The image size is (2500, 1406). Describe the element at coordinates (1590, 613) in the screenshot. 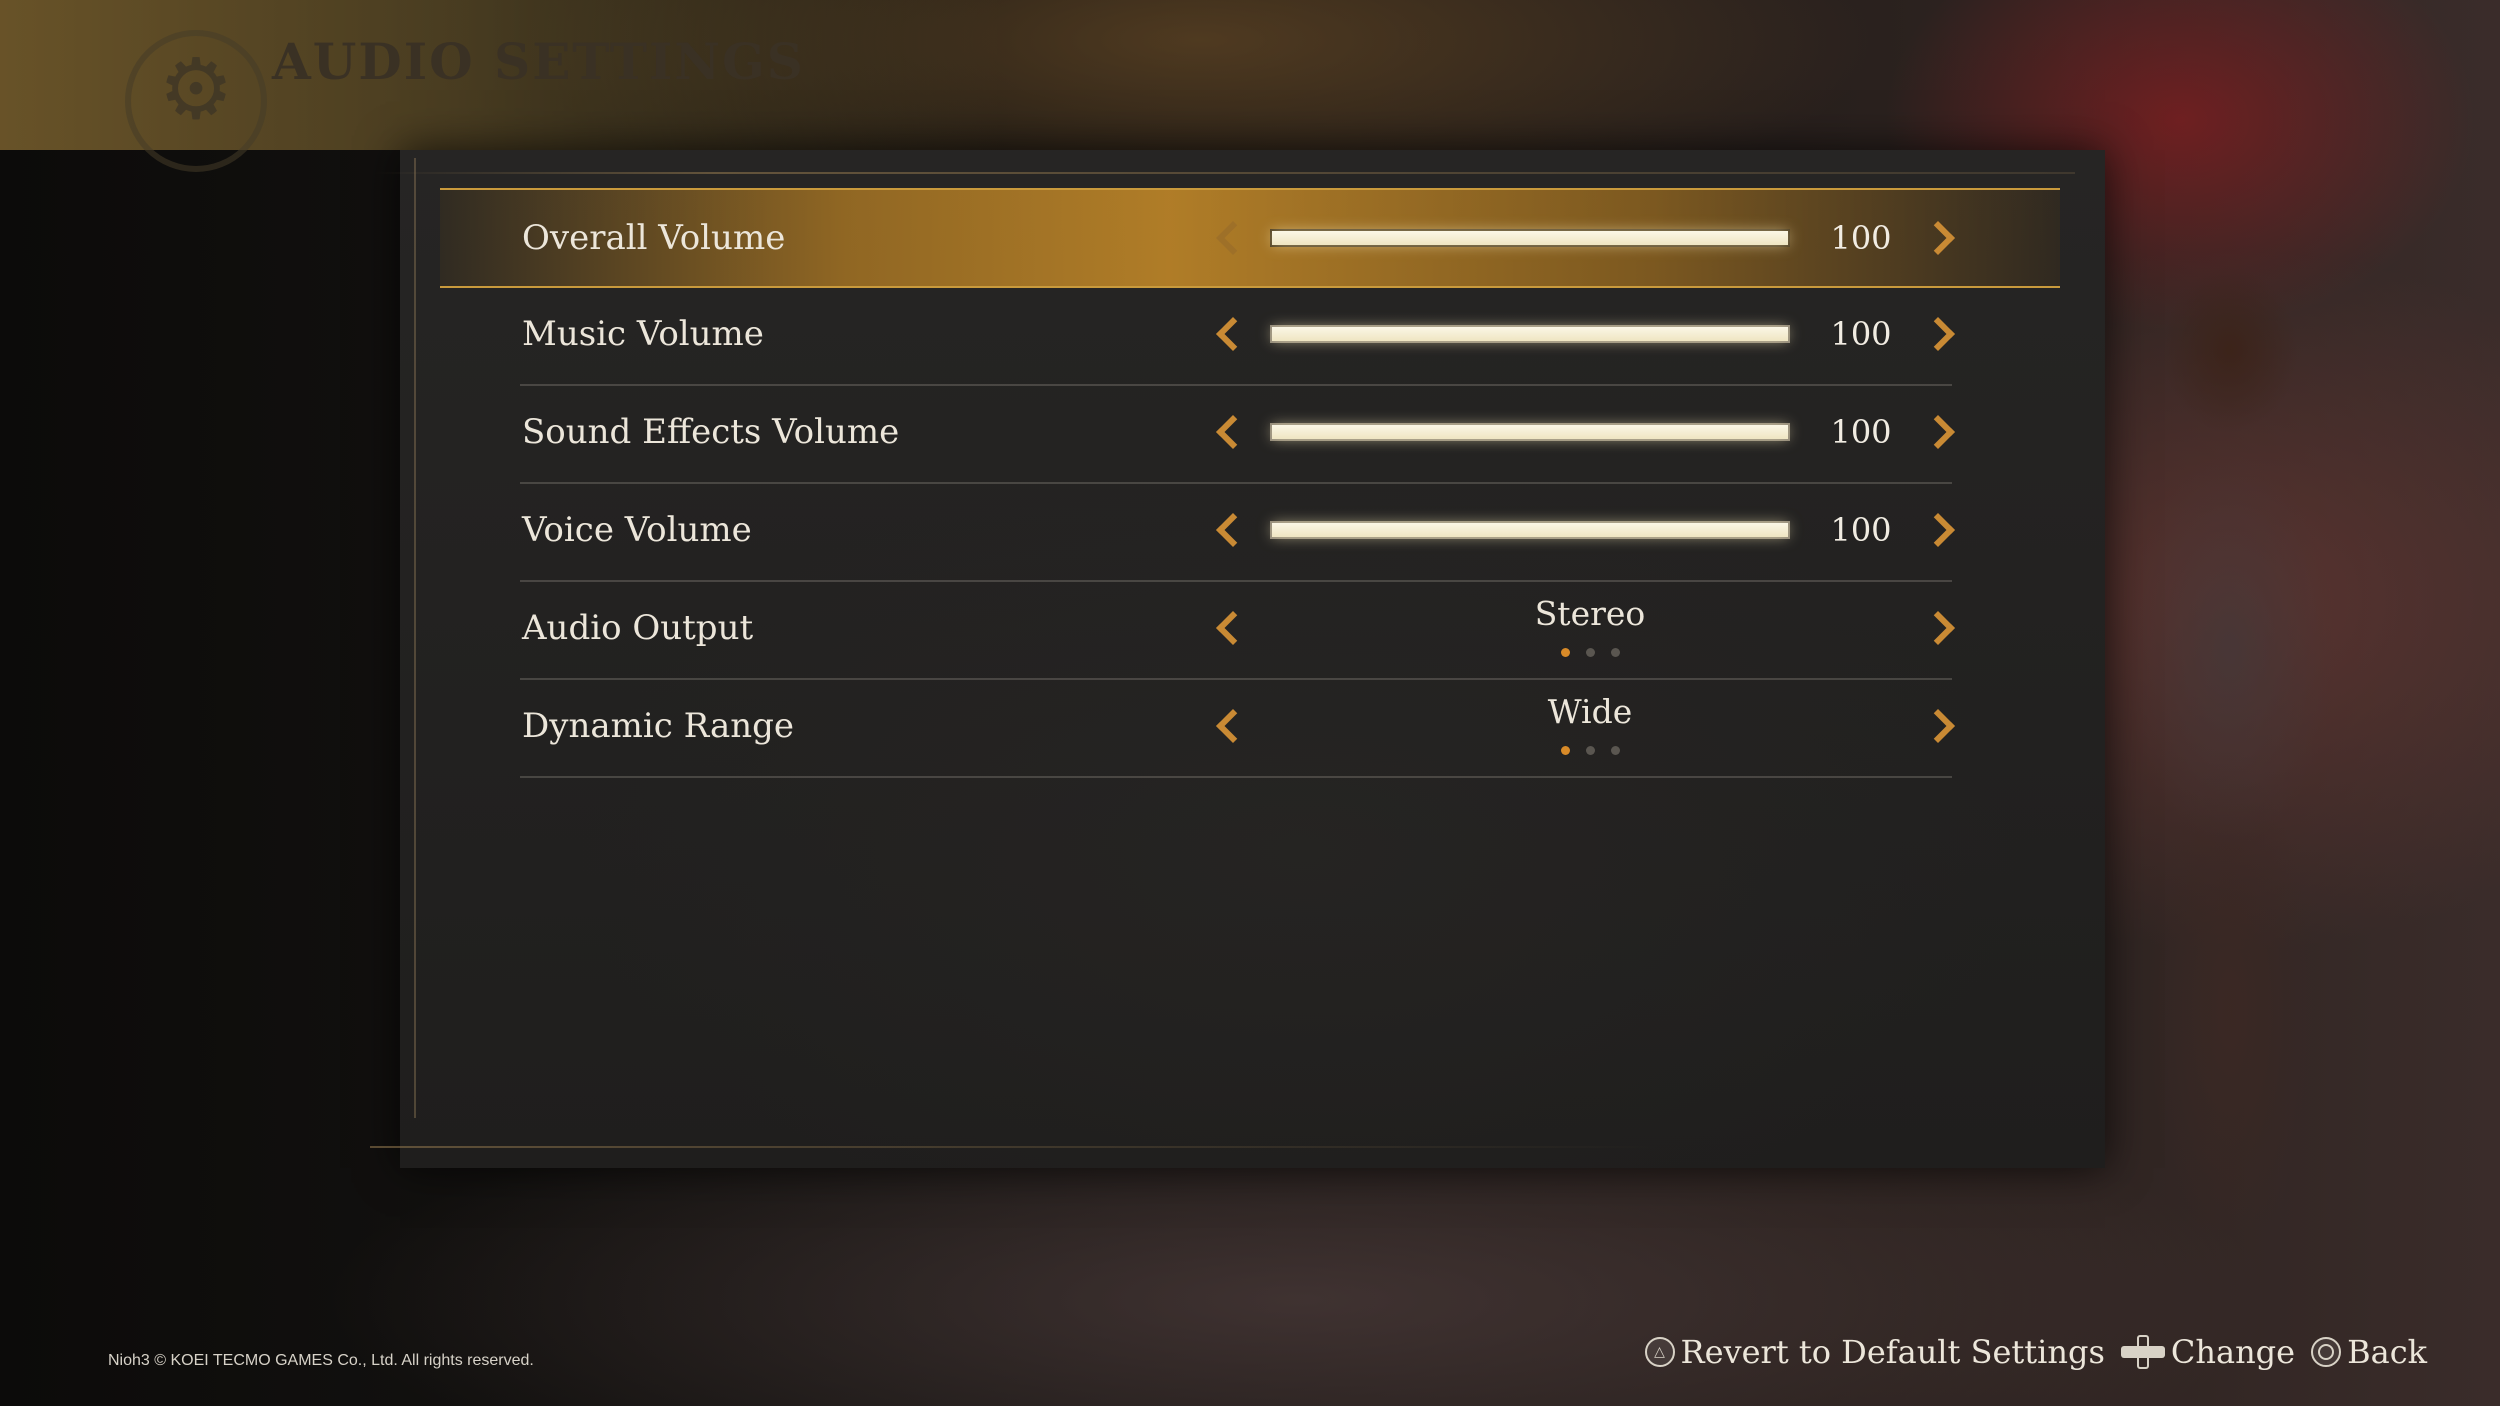

I see `option-value: Stereo` at that location.